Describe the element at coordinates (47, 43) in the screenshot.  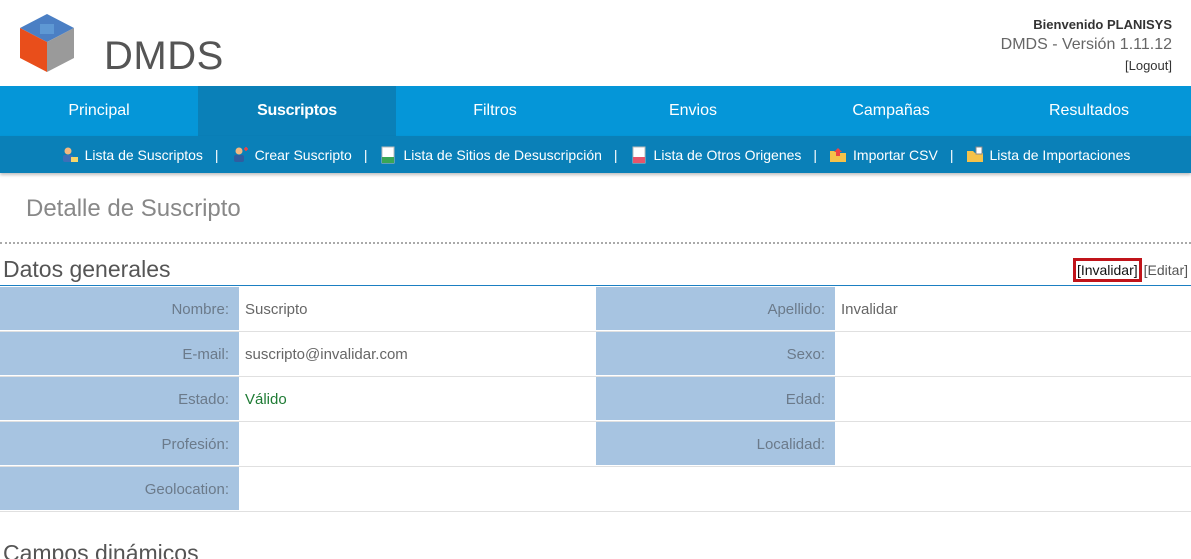
I see `logo-cube-icon` at that location.